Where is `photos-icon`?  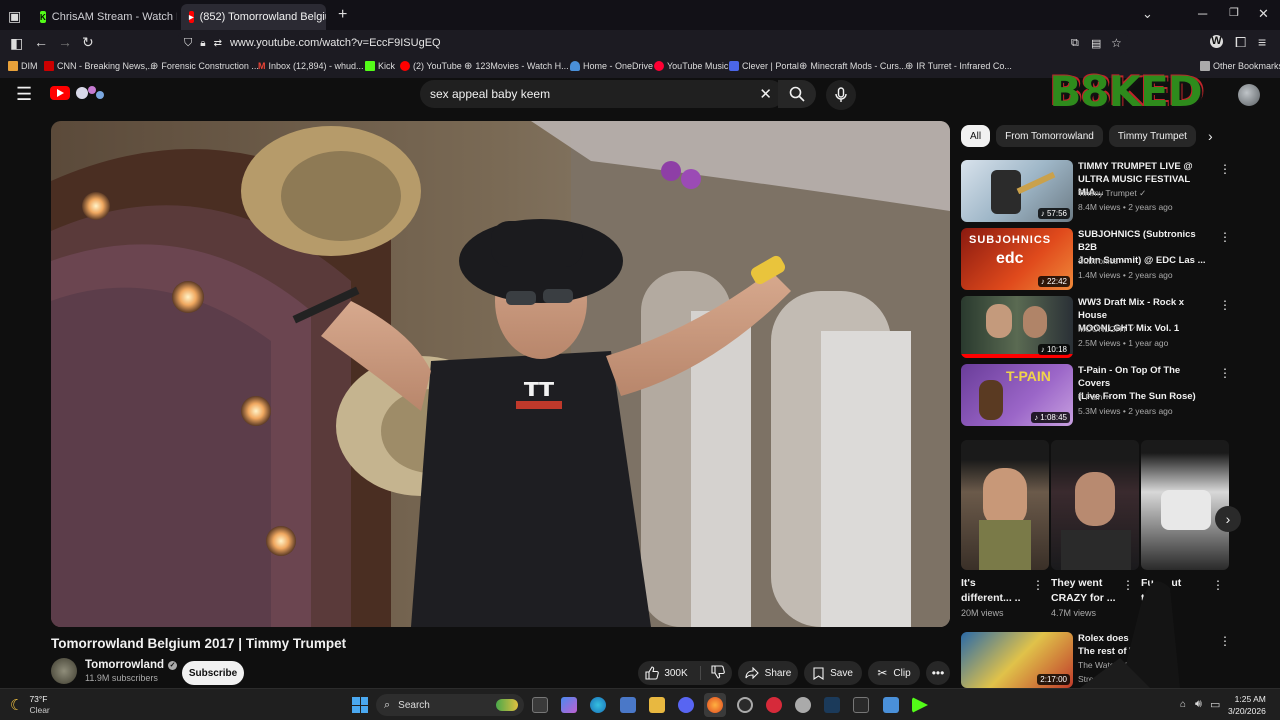 photos-icon is located at coordinates (891, 705).